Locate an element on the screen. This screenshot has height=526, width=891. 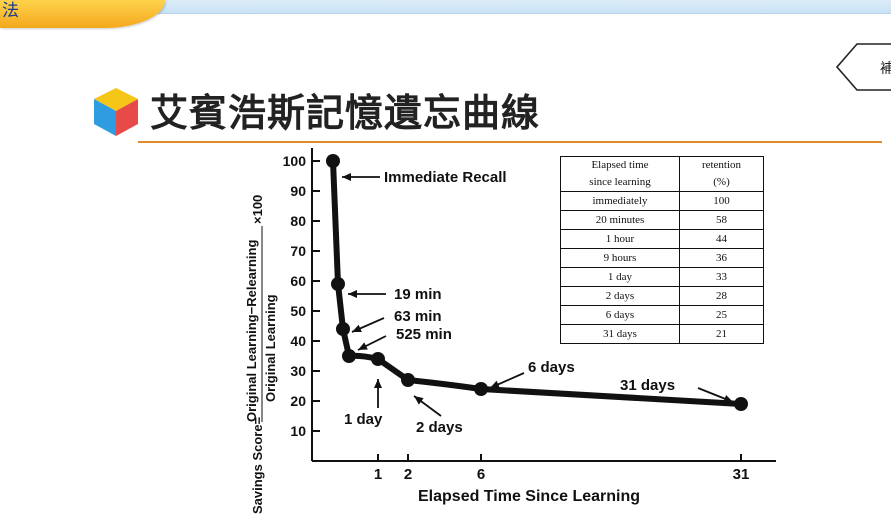
x-axis-label: Elapsed Time Since Learning is located at coordinates (529, 496).